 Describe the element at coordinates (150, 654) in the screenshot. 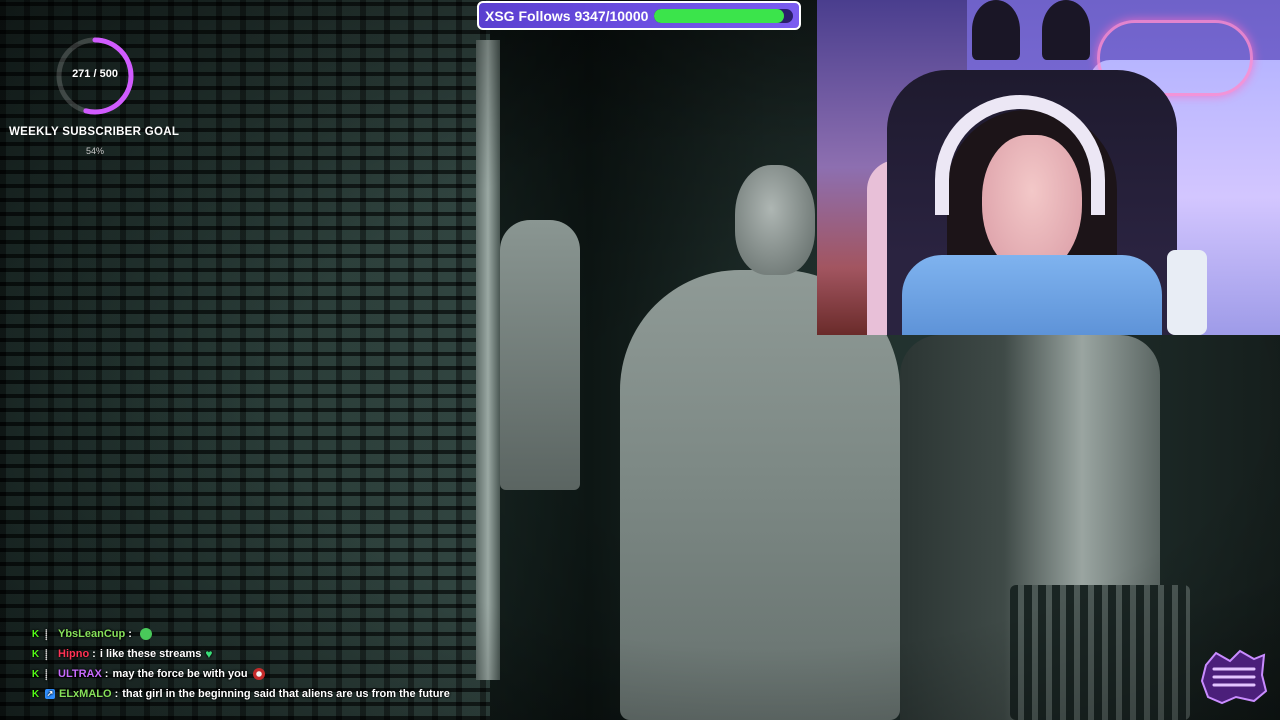

I see `chat-text: i like these streams` at that location.